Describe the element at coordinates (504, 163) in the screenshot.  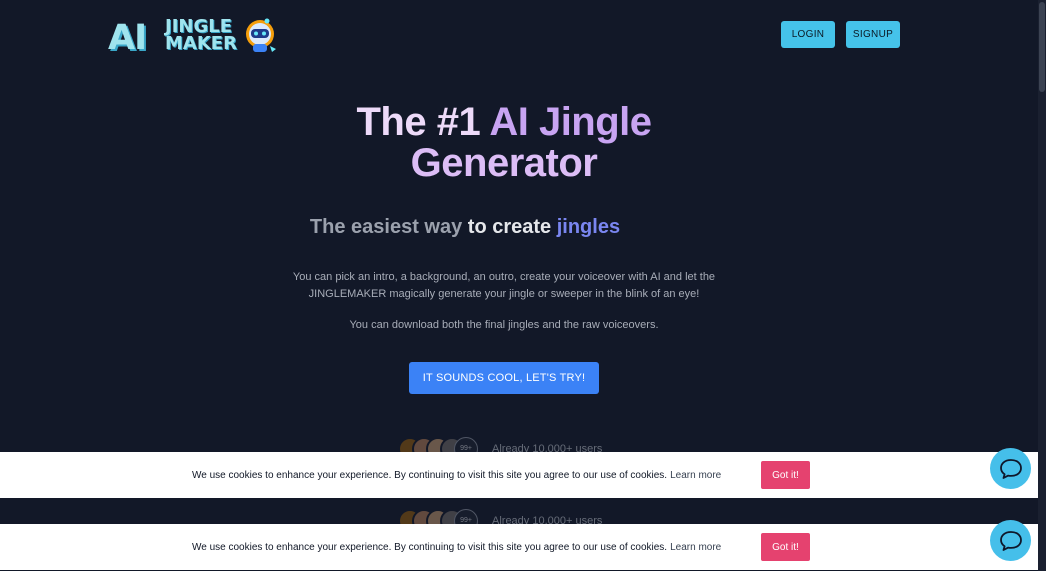
I see `hero-title-part3: Generator` at that location.